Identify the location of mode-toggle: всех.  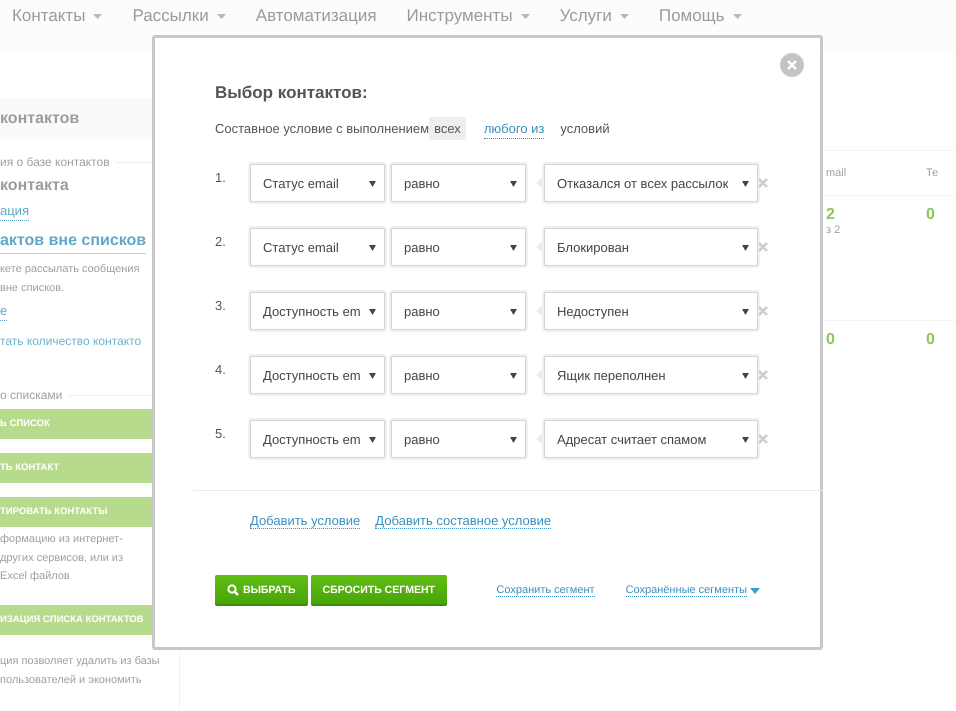
(447, 128).